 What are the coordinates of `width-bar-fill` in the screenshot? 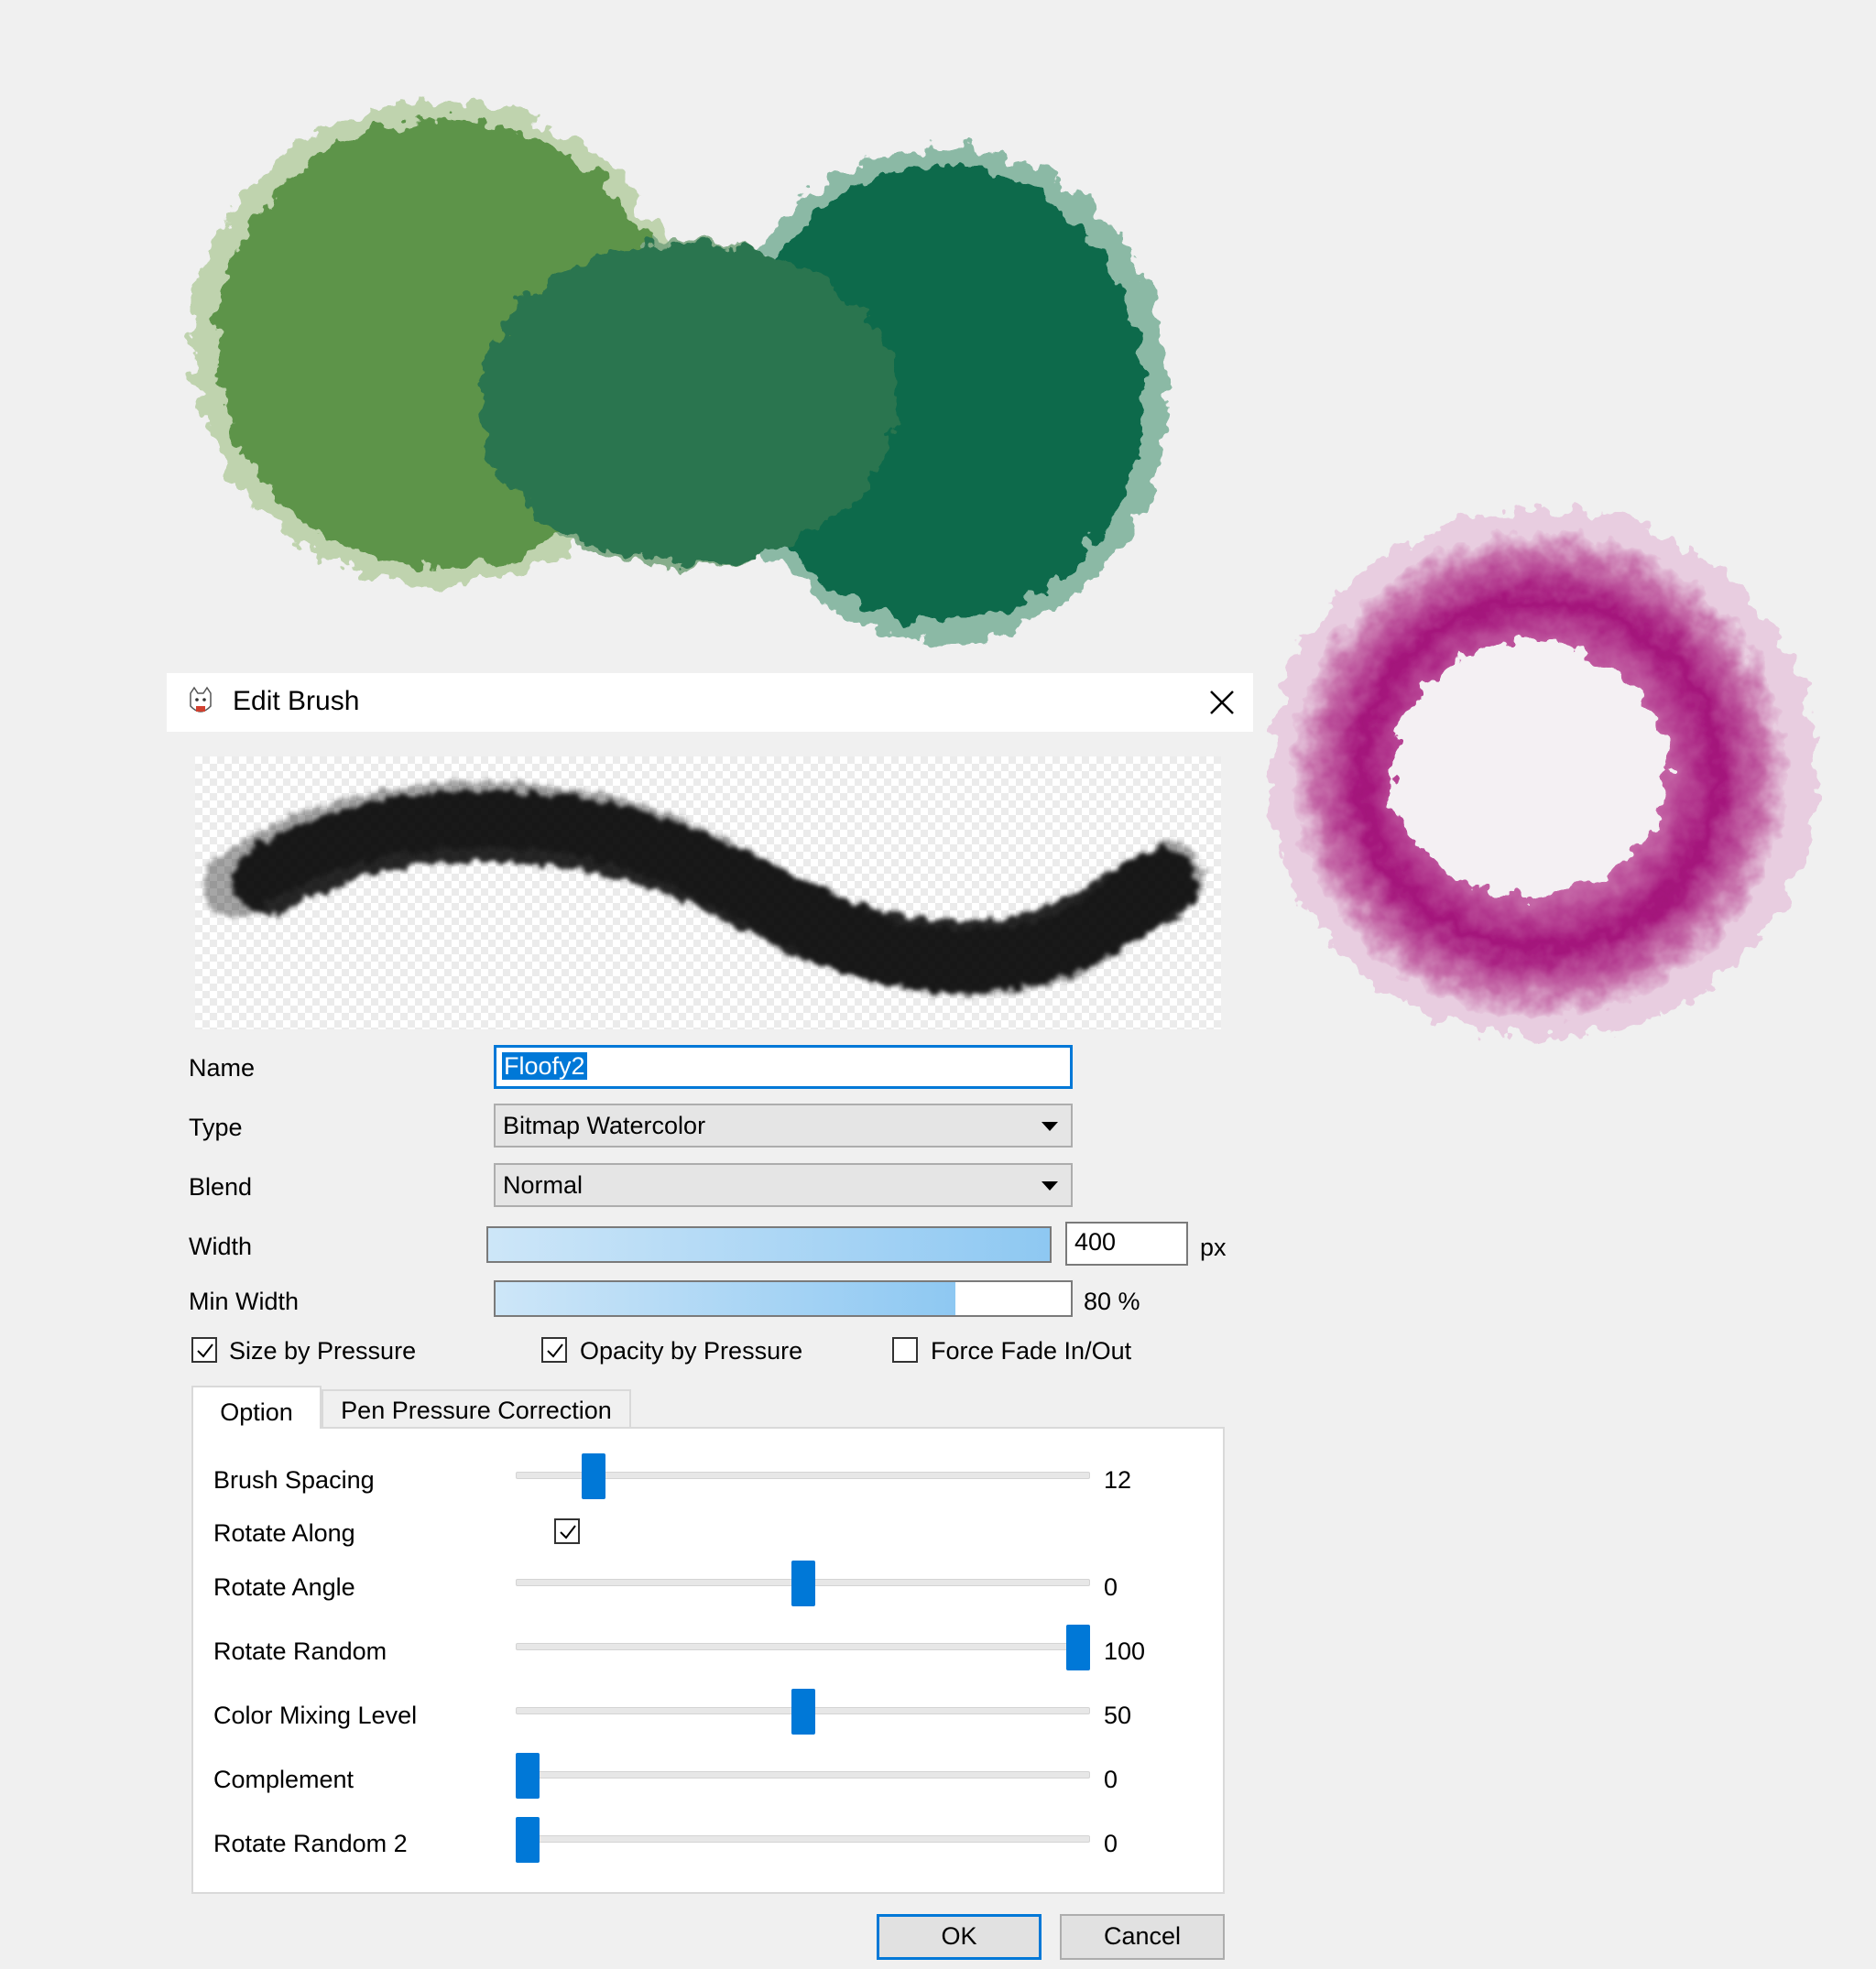 It's located at (769, 1244).